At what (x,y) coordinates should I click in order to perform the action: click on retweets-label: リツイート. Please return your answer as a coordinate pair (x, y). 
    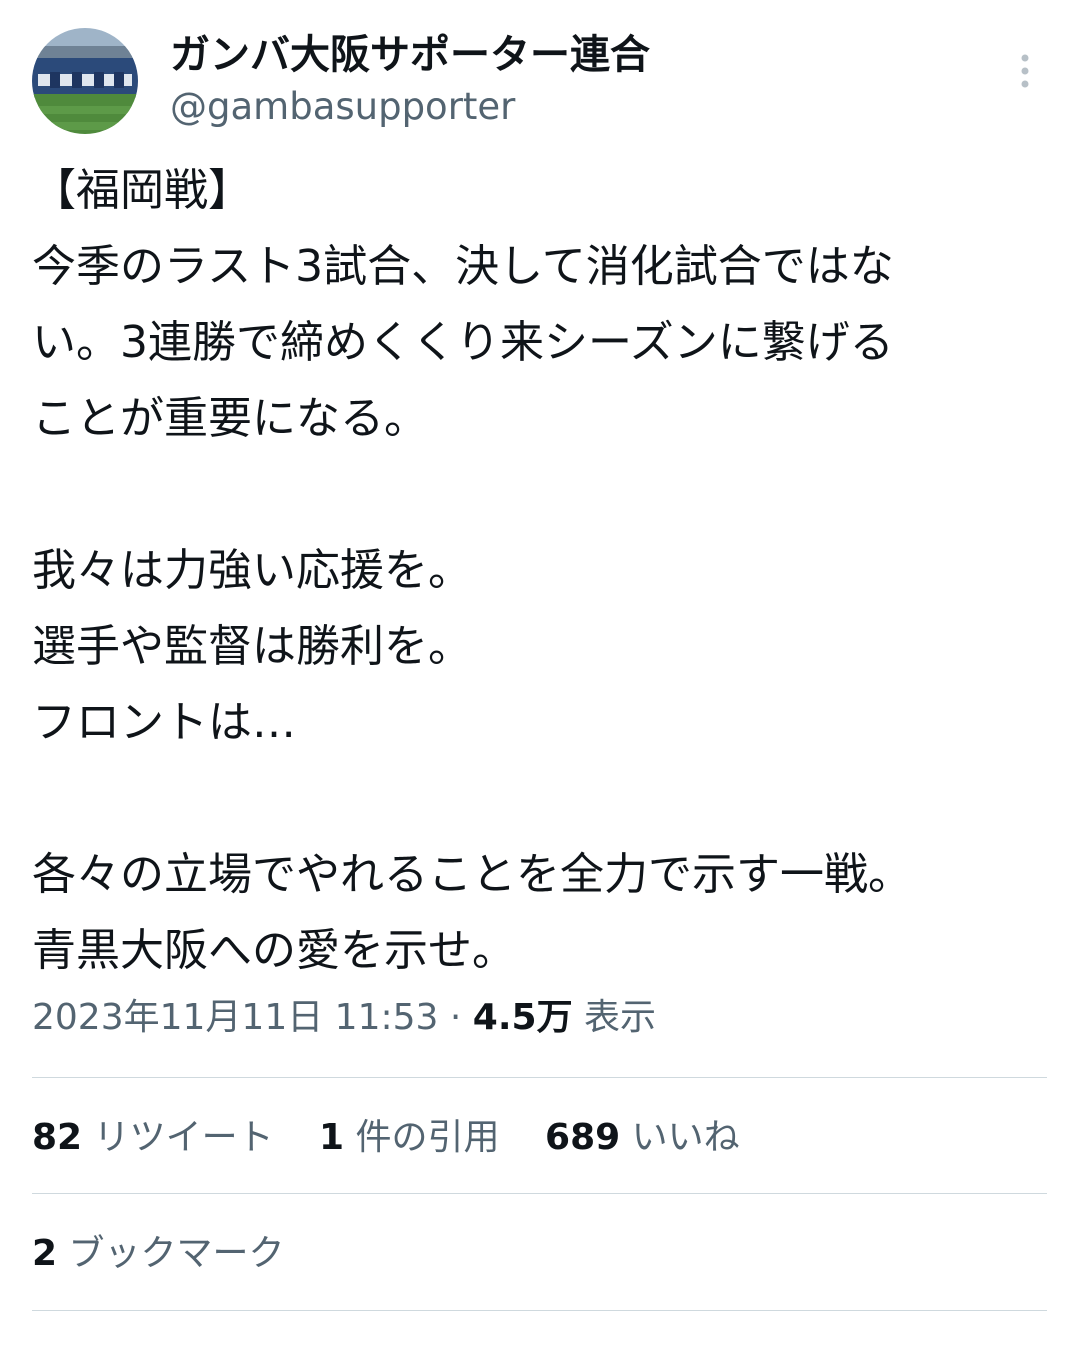
    Looking at the image, I should click on (183, 1137).